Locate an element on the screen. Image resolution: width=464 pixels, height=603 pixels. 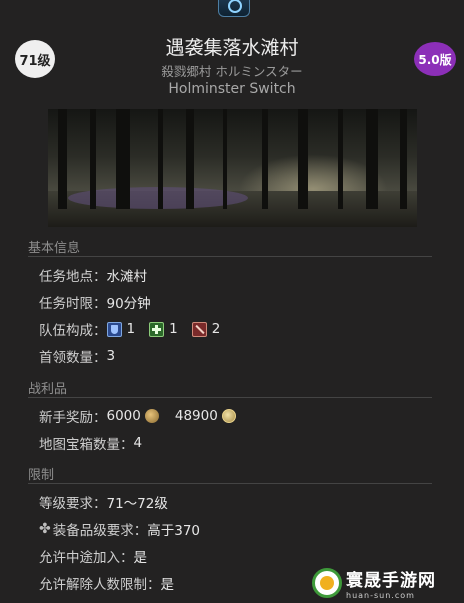
row-unrestricted-party: 允许解除人数限制： 是 is located at coordinates (106, 583).